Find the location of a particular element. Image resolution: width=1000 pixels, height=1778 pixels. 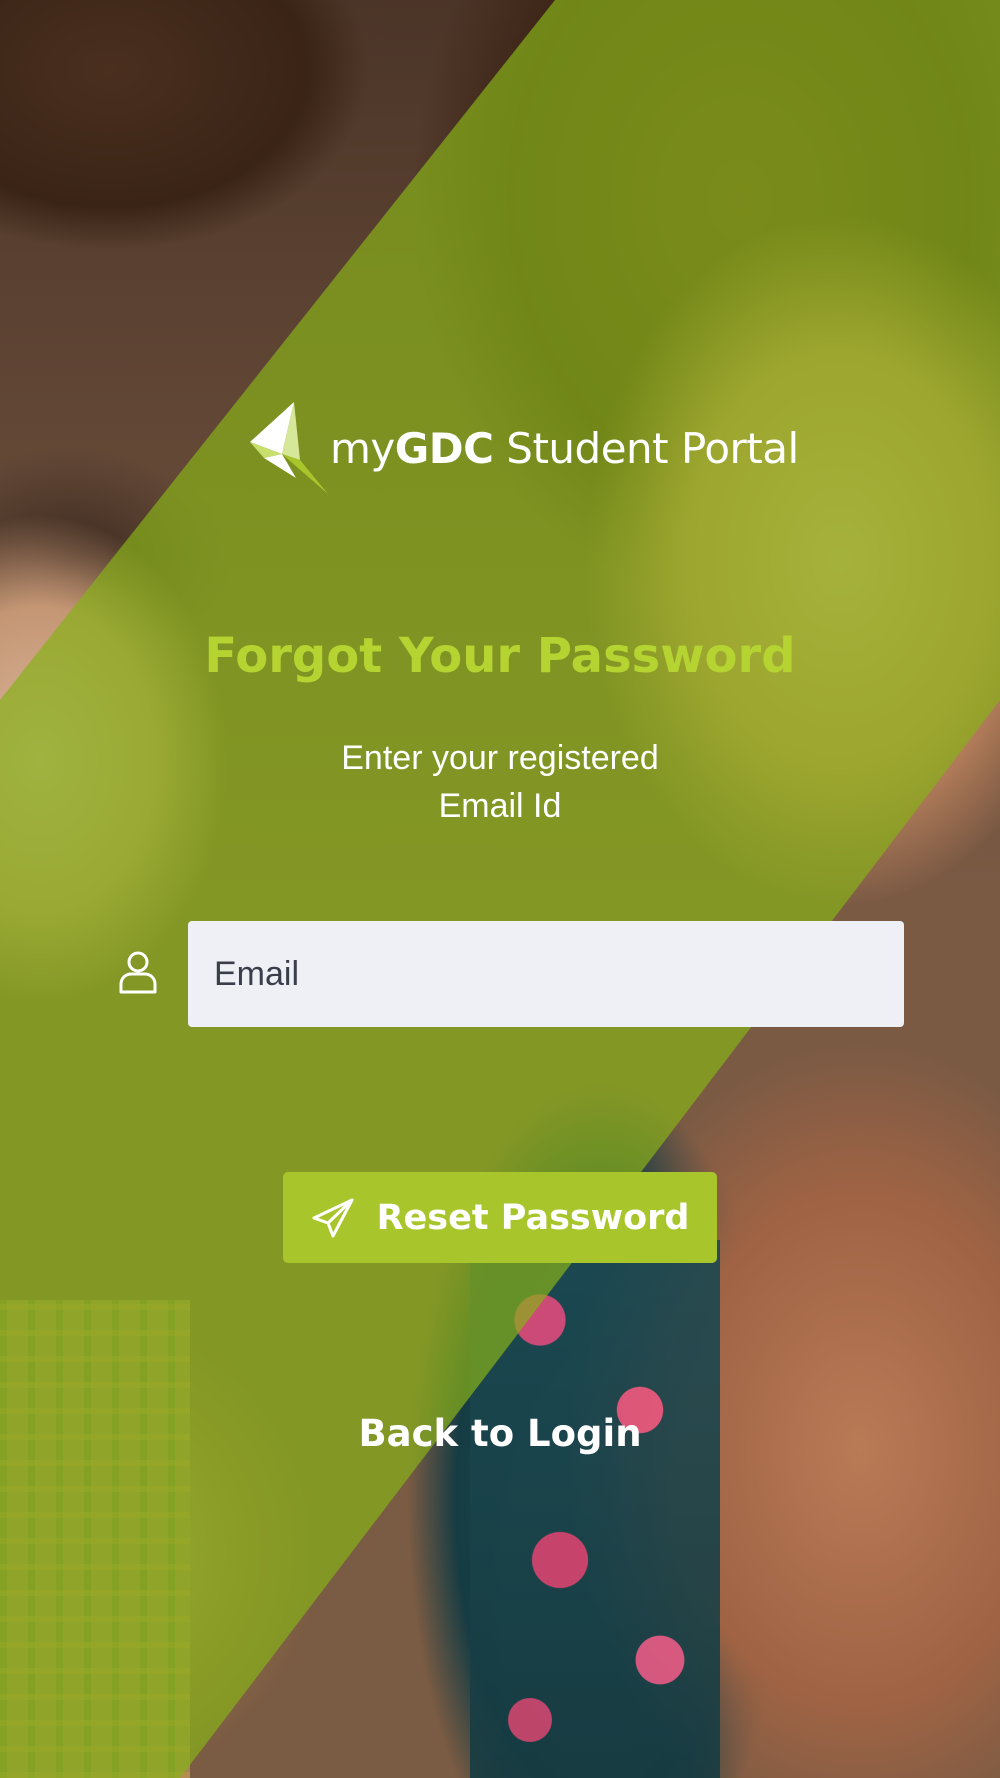

paper-plane-icon is located at coordinates (333, 1217).